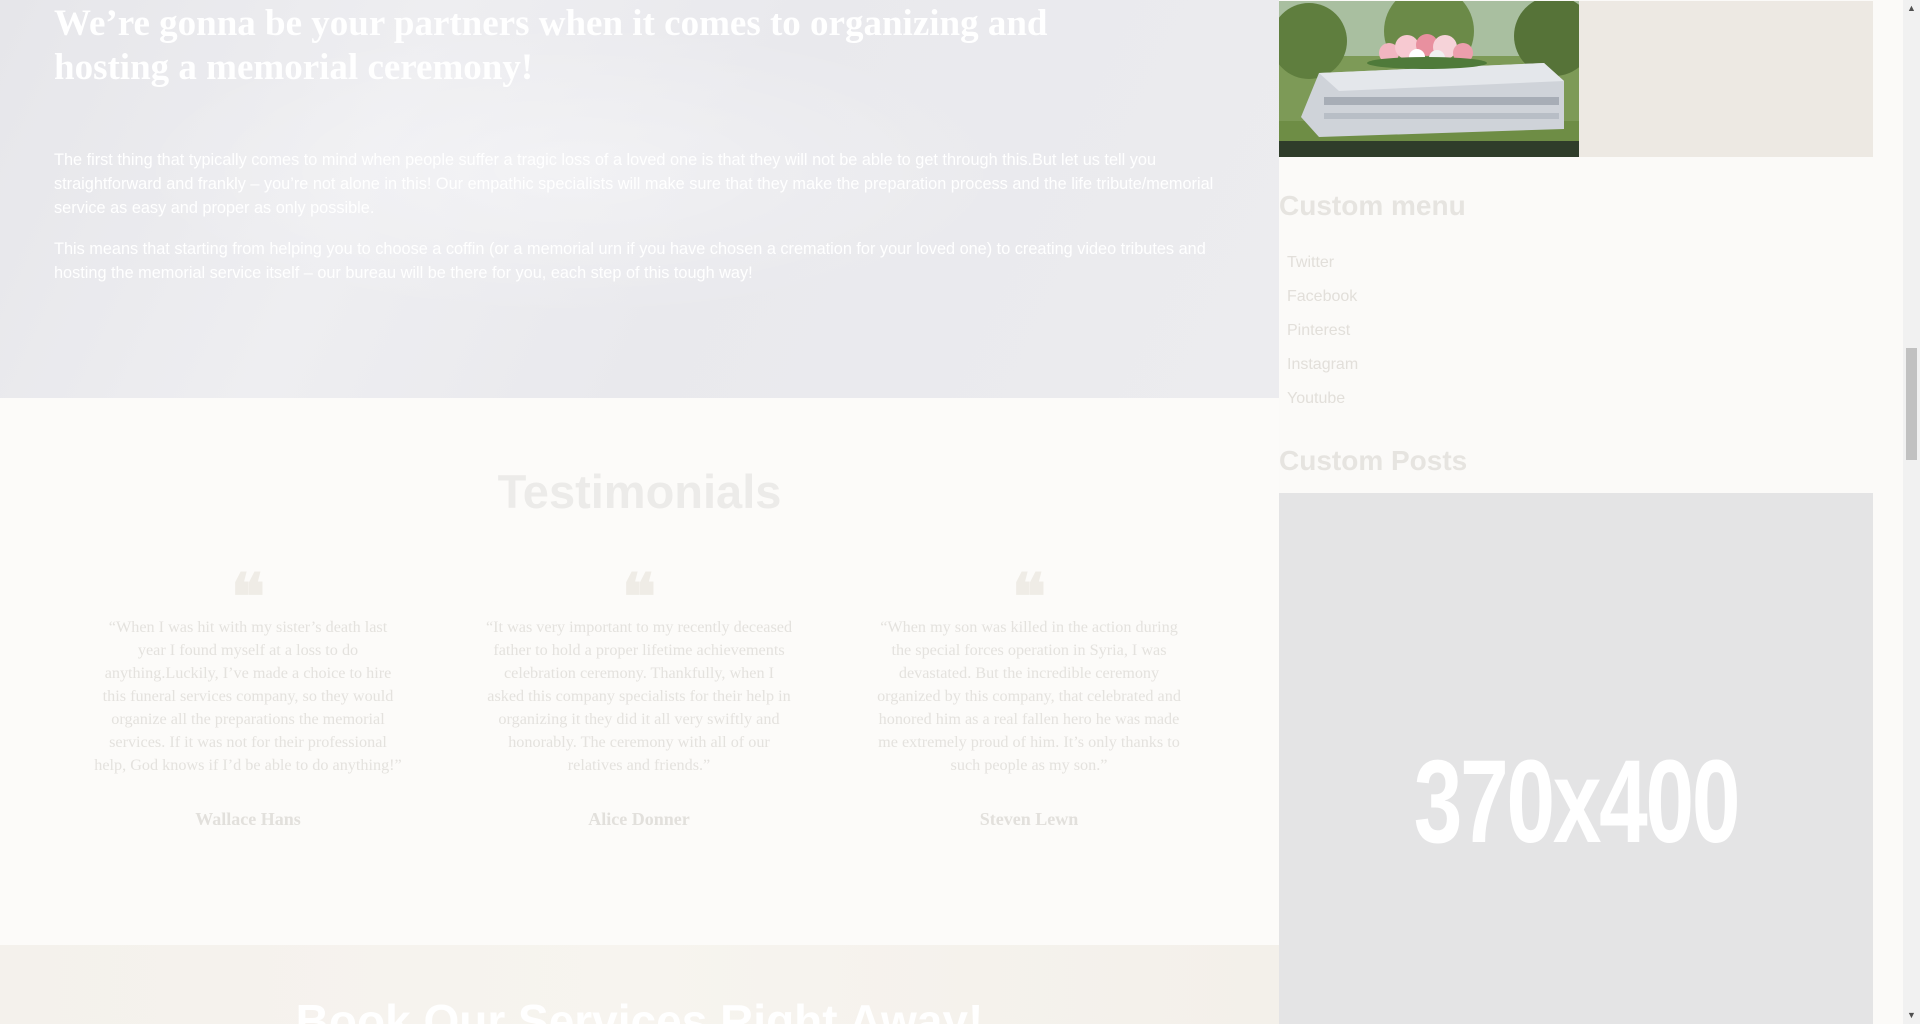  Describe the element at coordinates (1322, 301) in the screenshot. I see `menu-link-facebook: Facebook` at that location.